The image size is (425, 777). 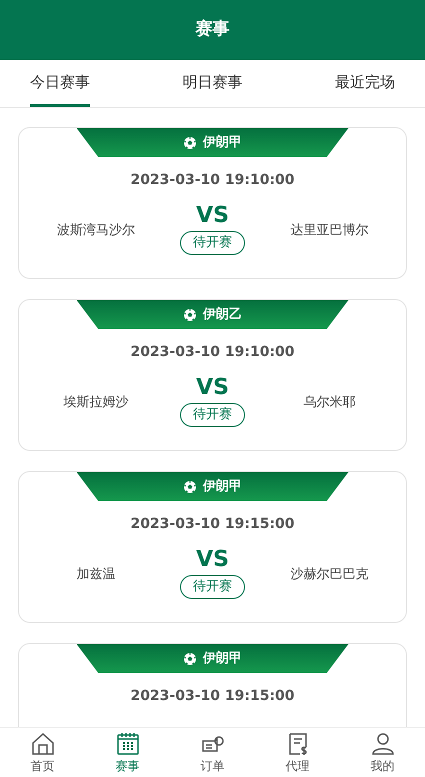 What do you see at coordinates (212, 83) in the screenshot?
I see `tab: 明日赛事` at bounding box center [212, 83].